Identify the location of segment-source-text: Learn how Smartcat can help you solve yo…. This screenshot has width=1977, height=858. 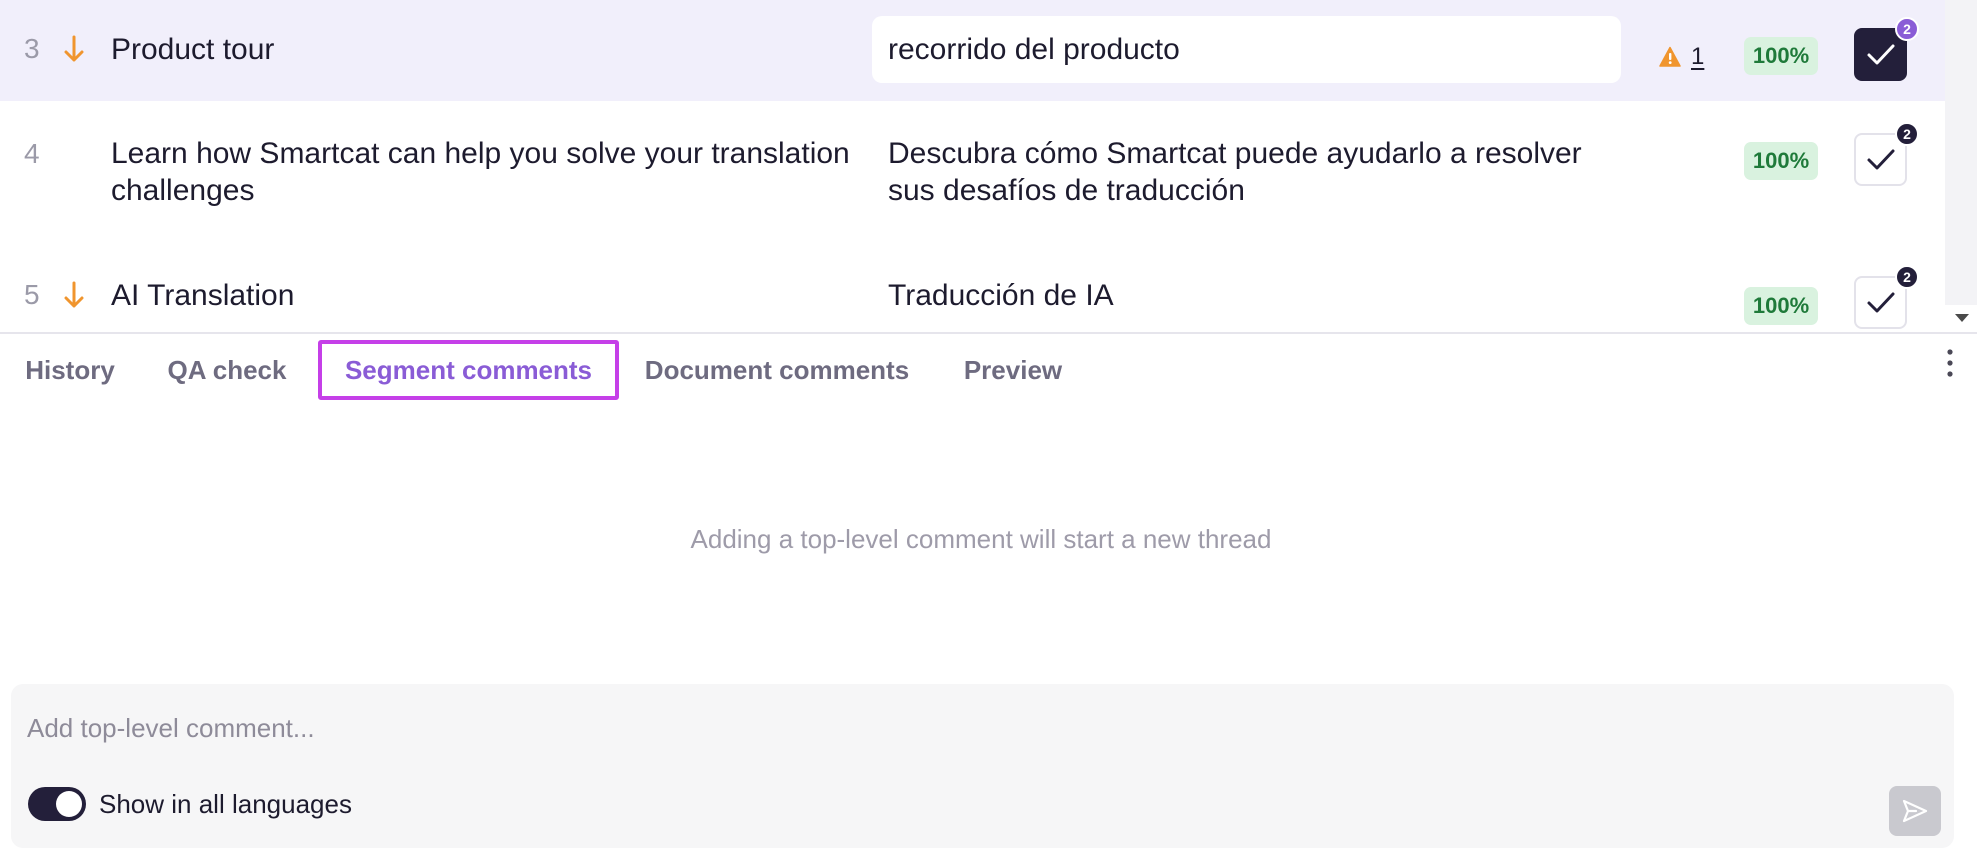
(480, 172).